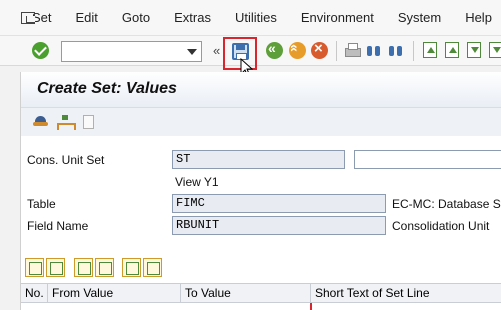 This screenshot has width=501, height=310. Describe the element at coordinates (406, 293) in the screenshot. I see `column-header-short-text: Short Text of Set Line` at that location.